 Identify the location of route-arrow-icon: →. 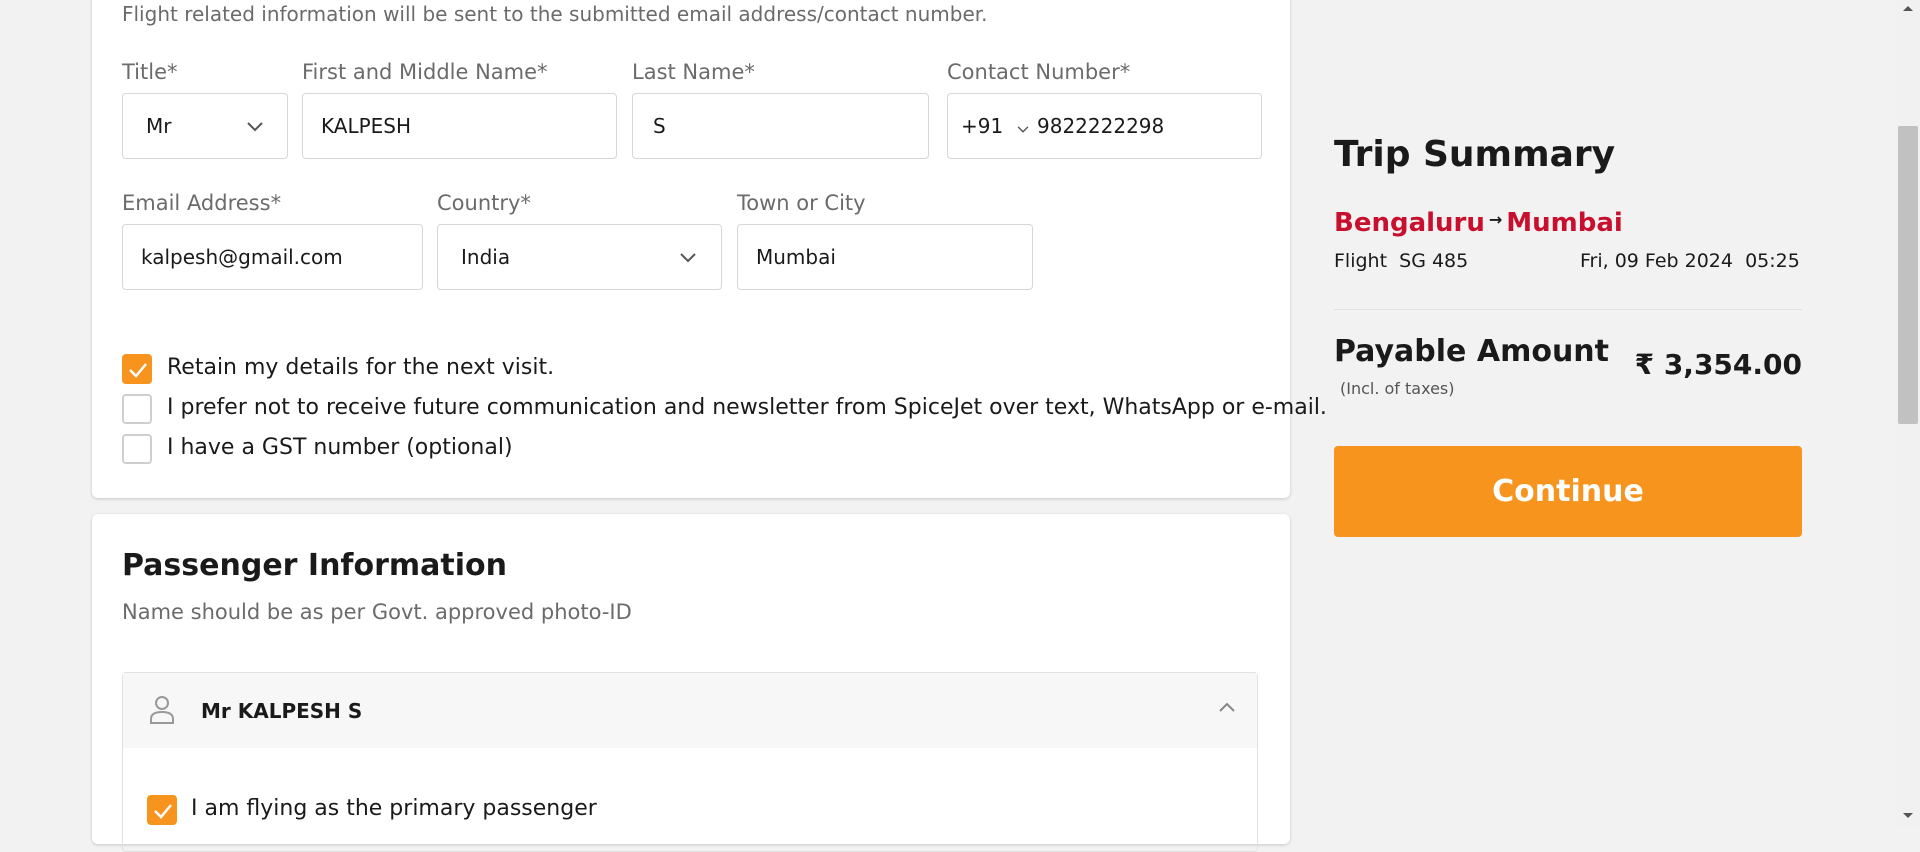
(1495, 219).